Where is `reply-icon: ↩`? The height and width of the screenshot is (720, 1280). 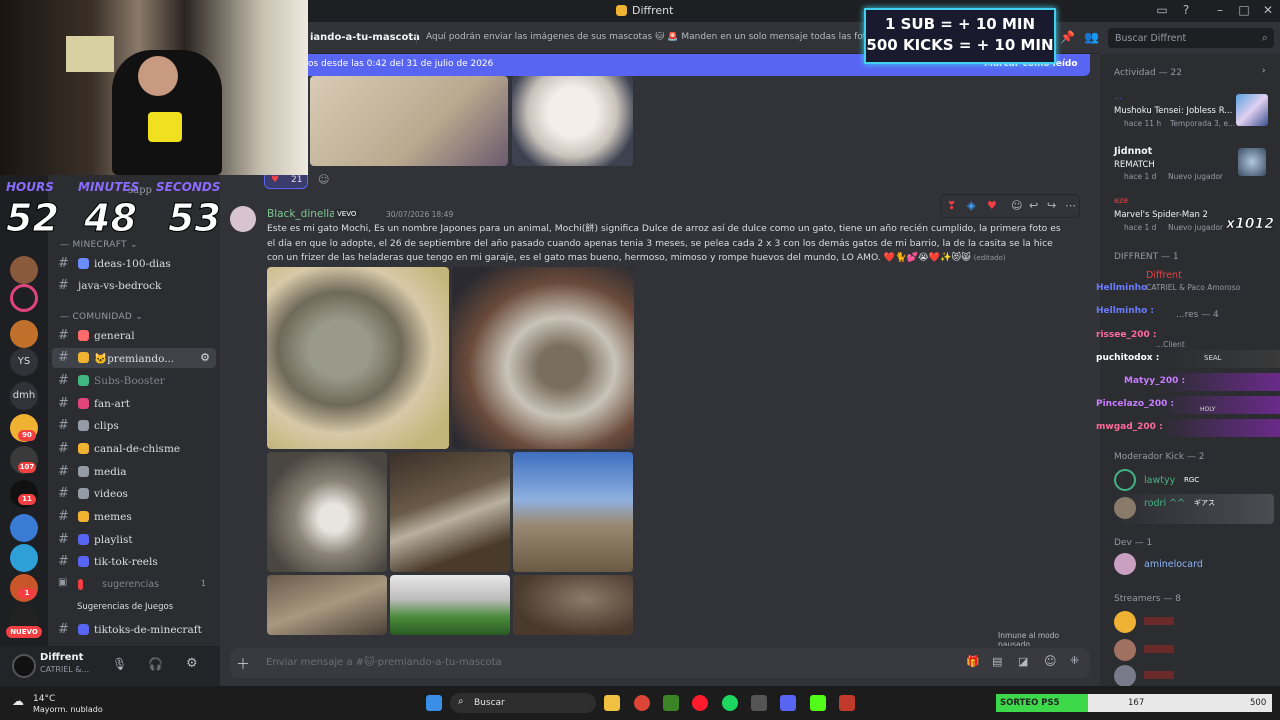 reply-icon: ↩ is located at coordinates (1033, 205).